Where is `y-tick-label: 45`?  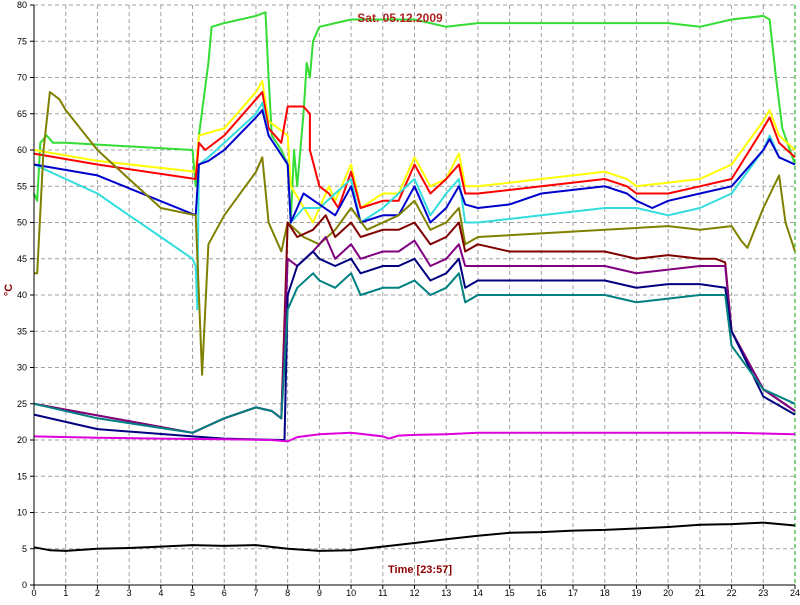 y-tick-label: 45 is located at coordinates (22, 259).